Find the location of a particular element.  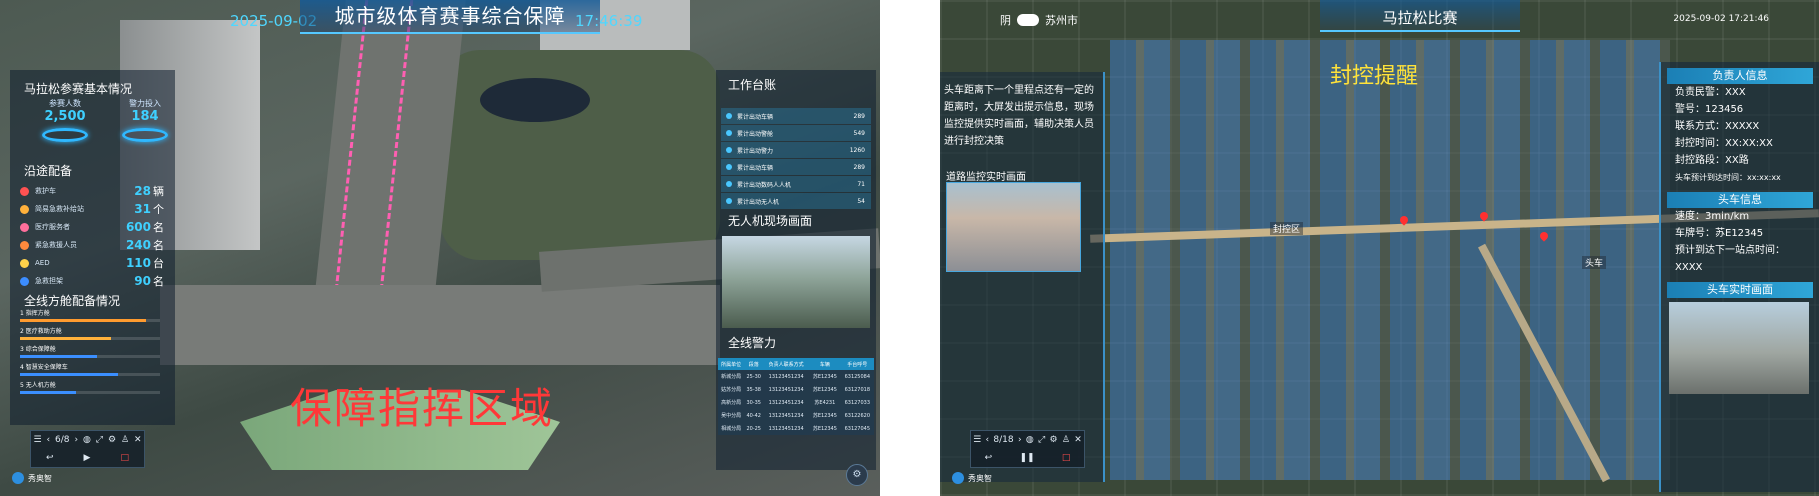

item-unit: 名 is located at coordinates (158, 227).